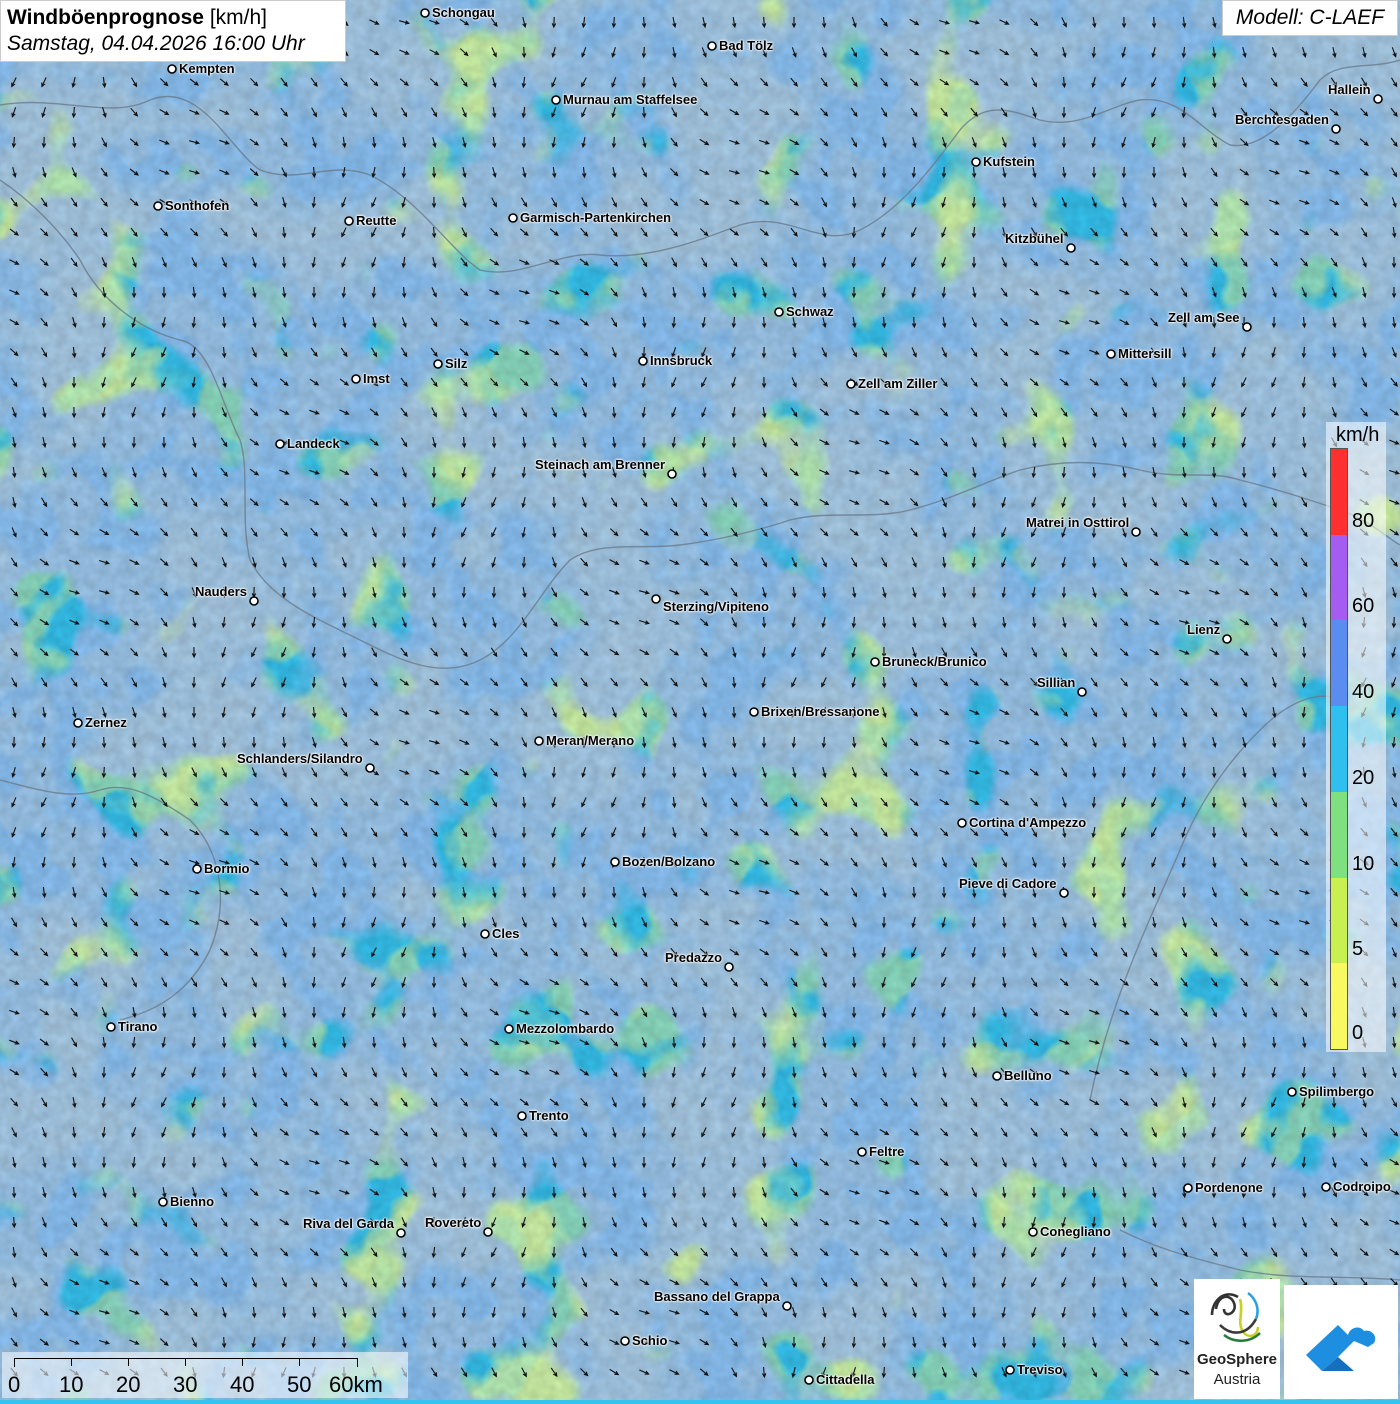  What do you see at coordinates (221, 591) in the screenshot?
I see `place-label: Nauders` at bounding box center [221, 591].